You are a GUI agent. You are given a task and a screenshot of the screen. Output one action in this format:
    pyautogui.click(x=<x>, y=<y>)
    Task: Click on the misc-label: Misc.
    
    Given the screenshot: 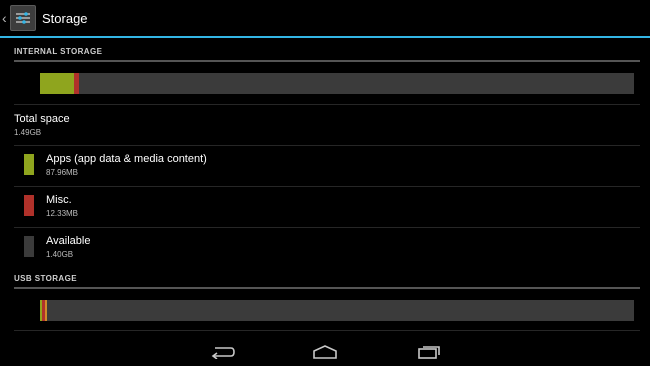 What is the action you would take?
    pyautogui.click(x=59, y=200)
    